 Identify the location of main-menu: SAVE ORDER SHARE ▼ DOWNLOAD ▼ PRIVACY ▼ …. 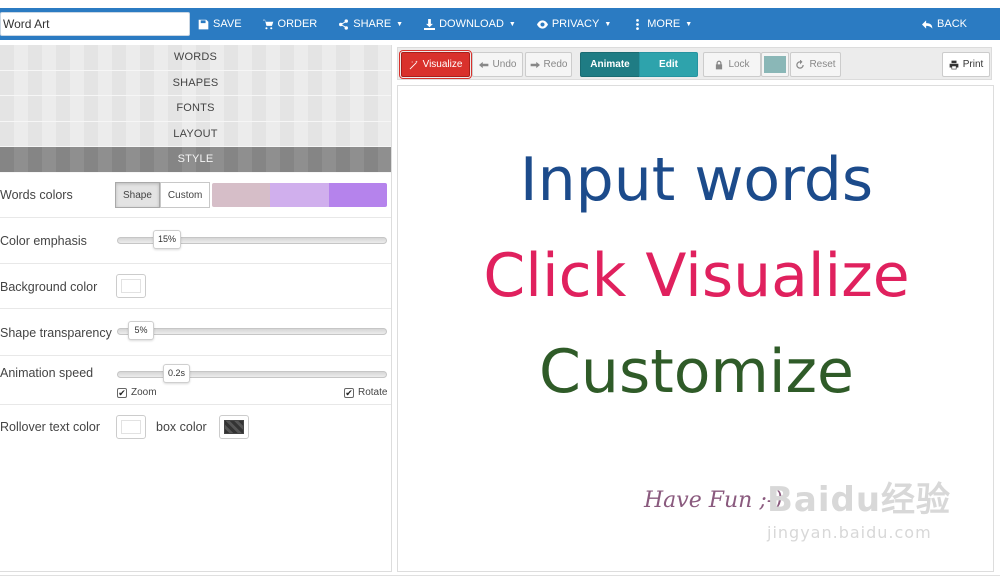
(455, 24).